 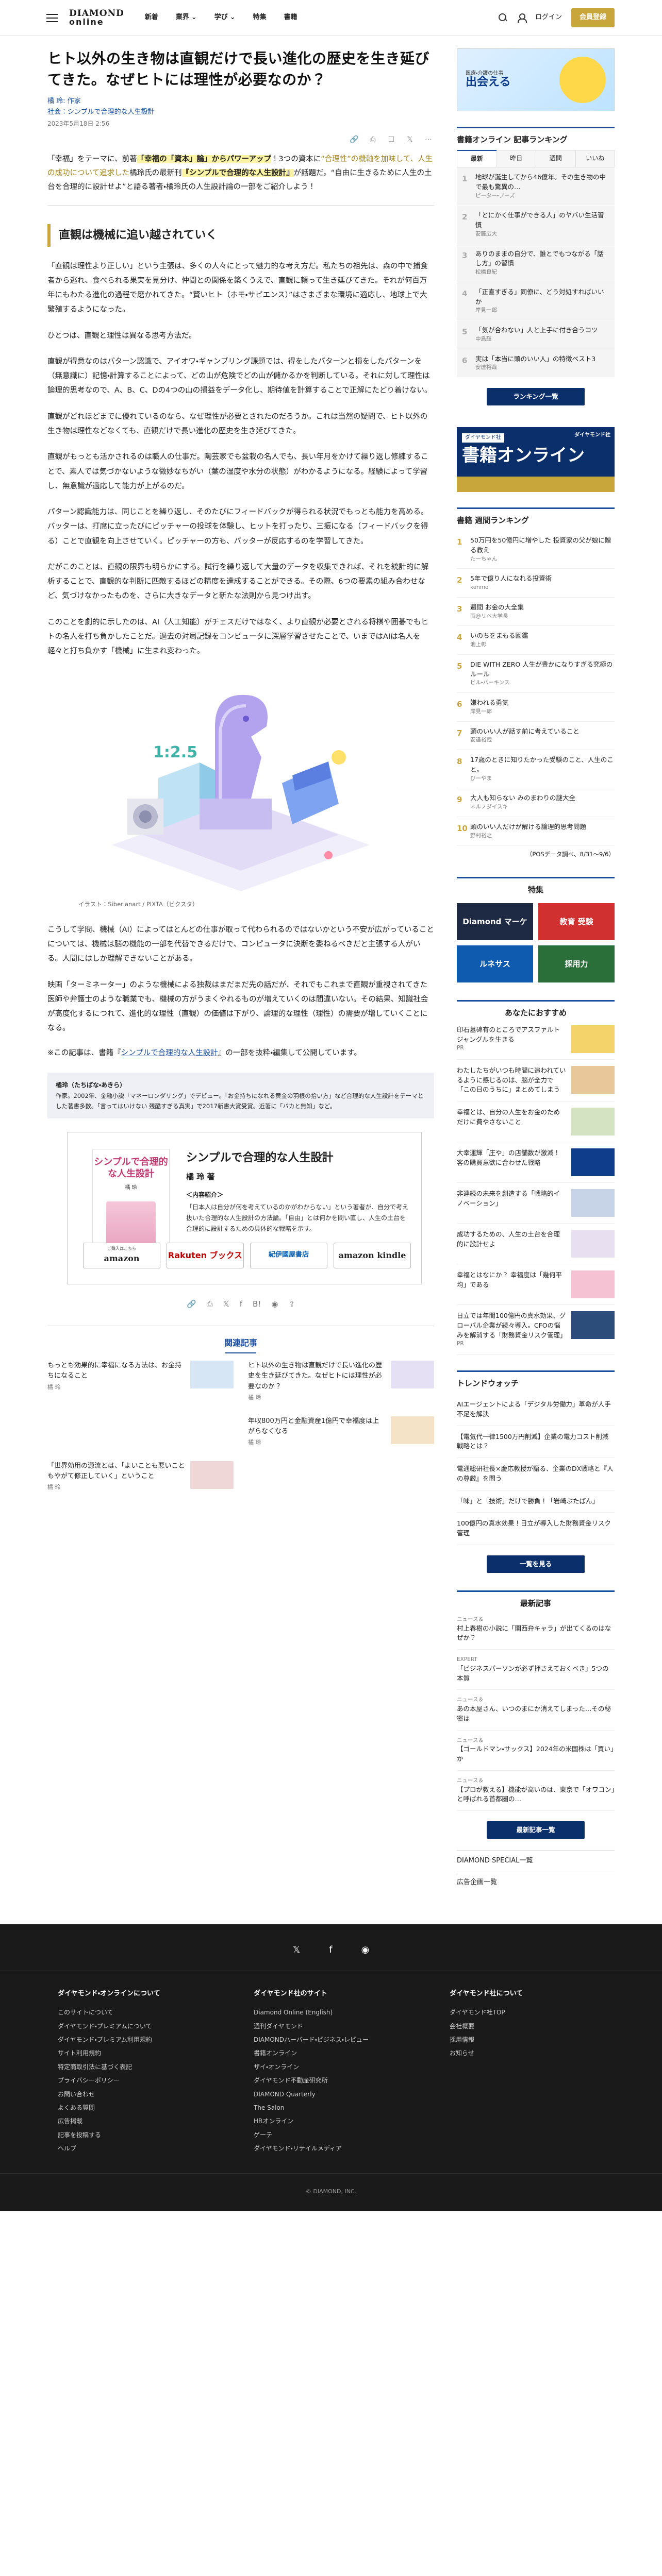 What do you see at coordinates (135, 2135) in the screenshot?
I see `footer-link: 記事を投稿する` at bounding box center [135, 2135].